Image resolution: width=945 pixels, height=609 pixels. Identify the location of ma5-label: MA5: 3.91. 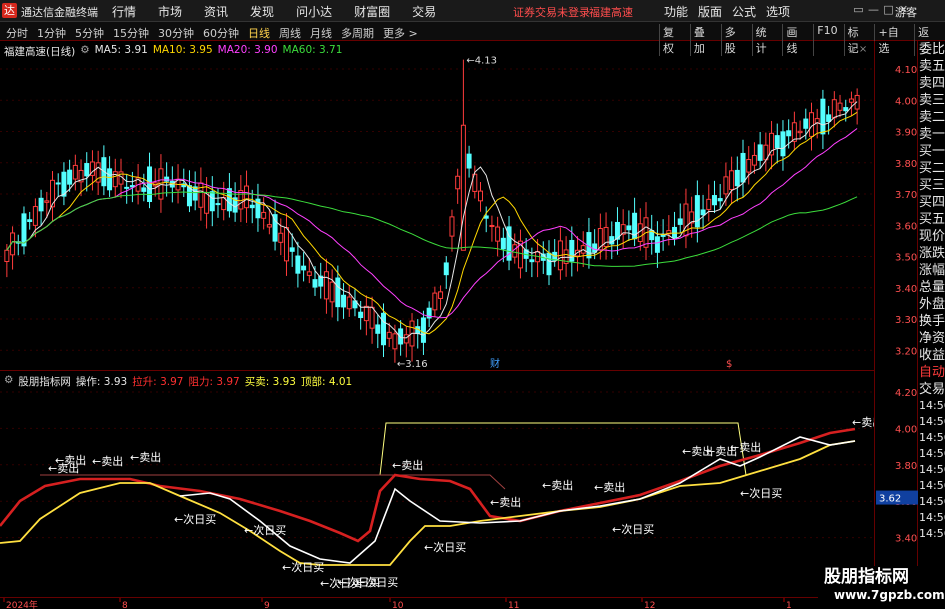
(121, 50).